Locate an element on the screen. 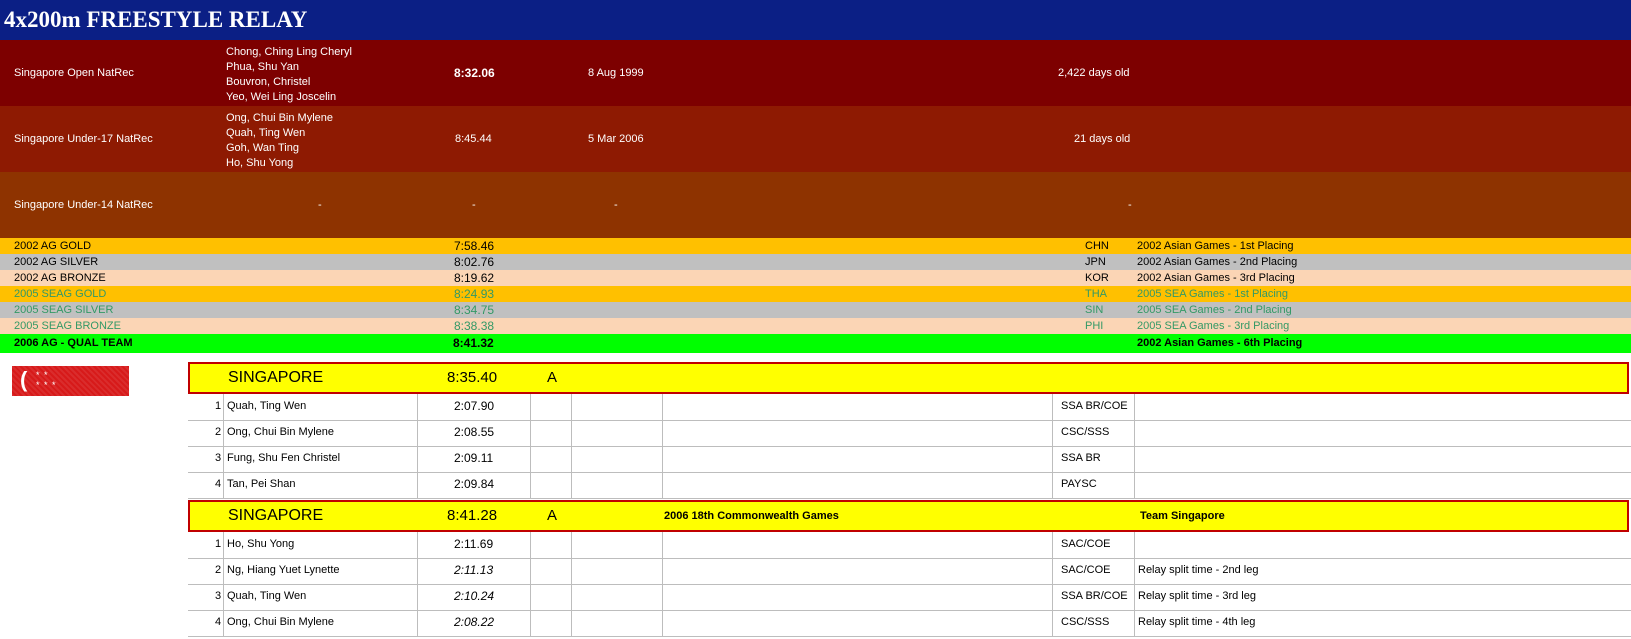 This screenshot has width=1631, height=639. split-time: 2:11.13 is located at coordinates (474, 570).